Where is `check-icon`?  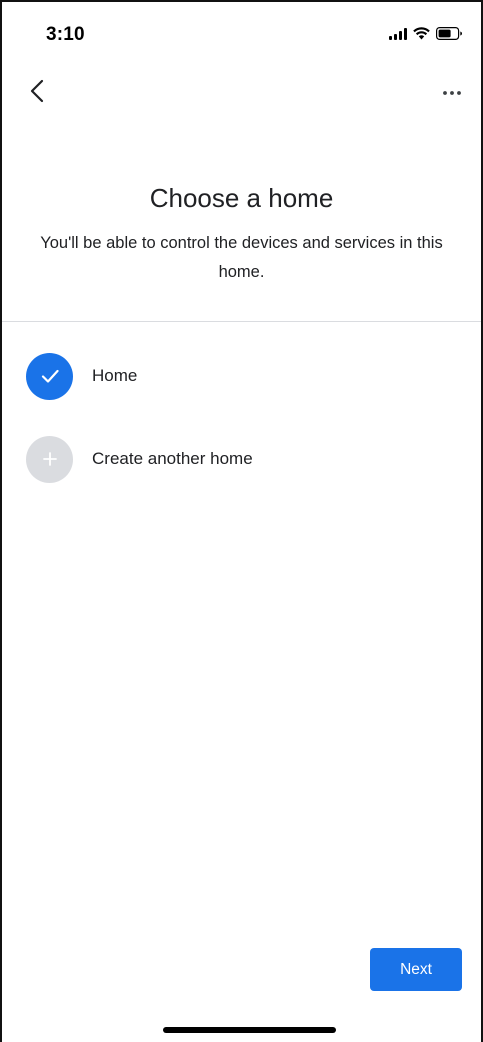 check-icon is located at coordinates (50, 376).